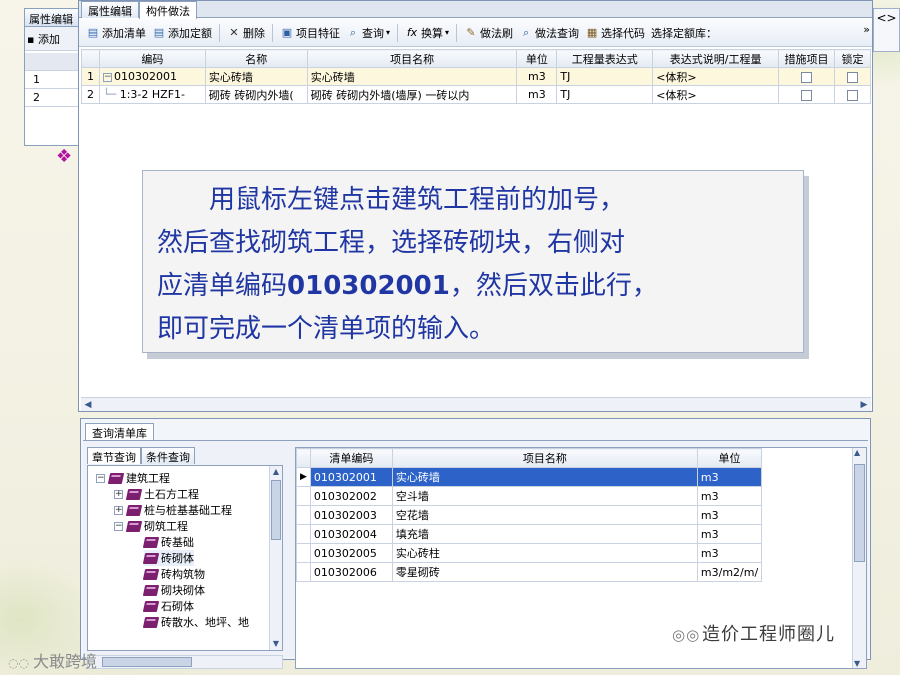 Image resolution: width=900 pixels, height=675 pixels. What do you see at coordinates (351, 553) in the screenshot?
I see `list-code-cell: 010302005` at bounding box center [351, 553].